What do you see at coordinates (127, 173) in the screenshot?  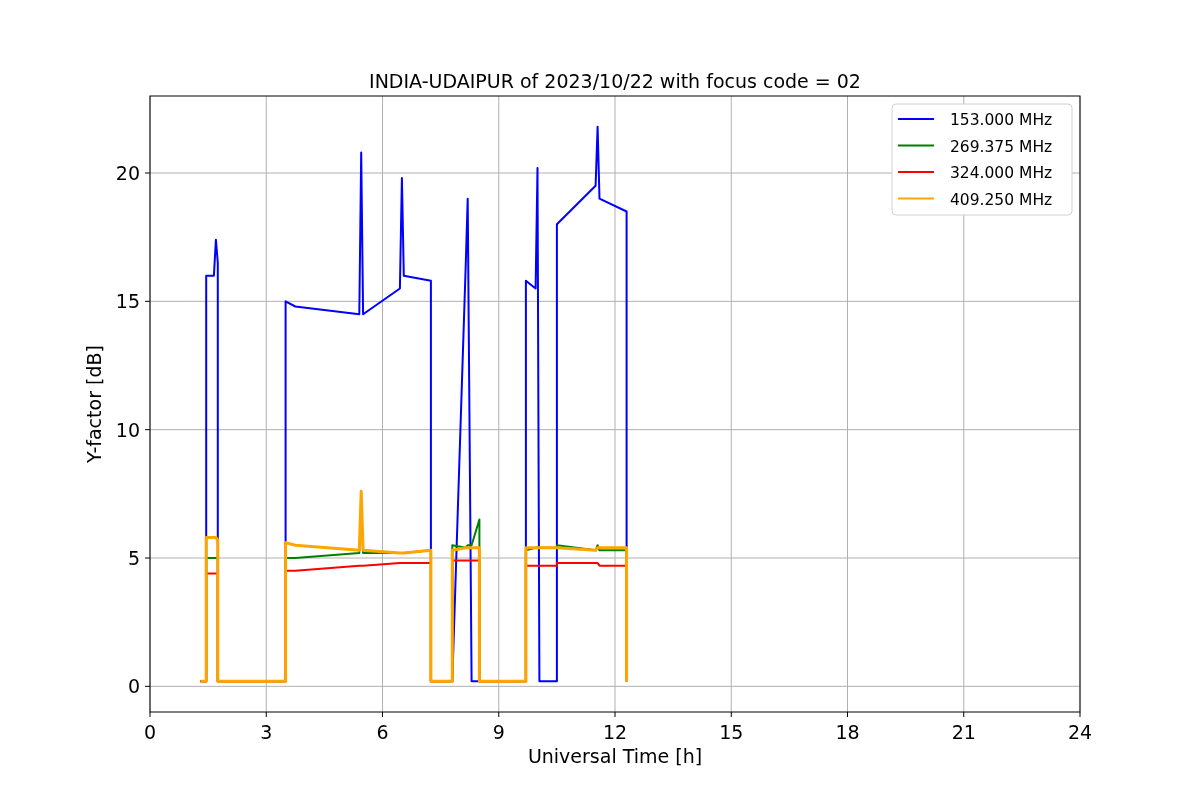 I see `axis-tick-label: 20` at bounding box center [127, 173].